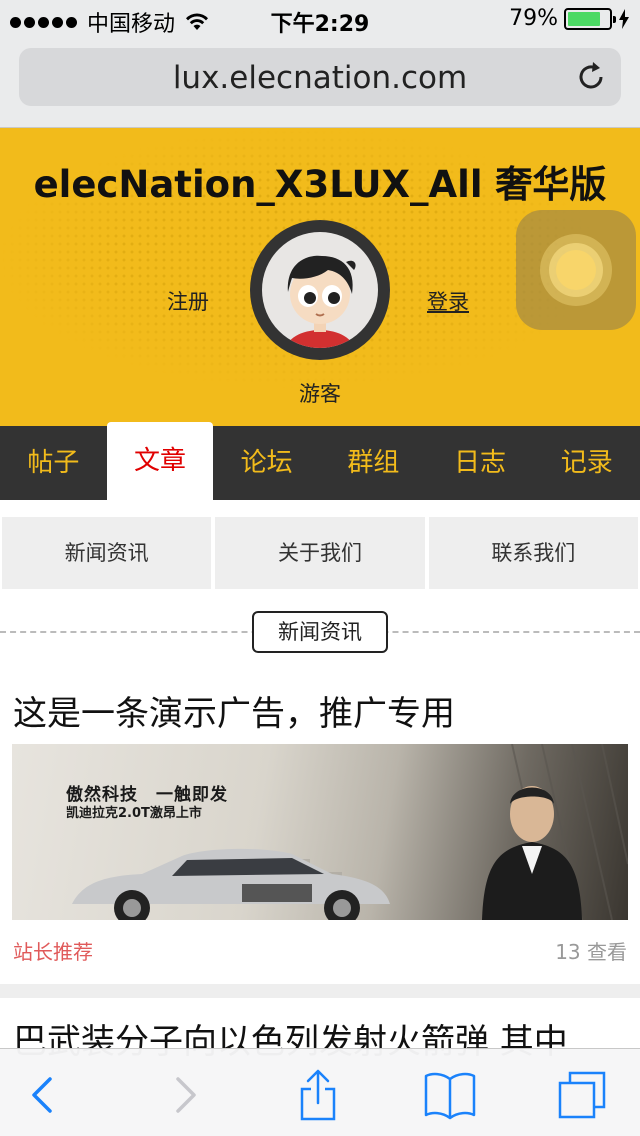  What do you see at coordinates (624, 18) in the screenshot?
I see `charging-icon` at bounding box center [624, 18].